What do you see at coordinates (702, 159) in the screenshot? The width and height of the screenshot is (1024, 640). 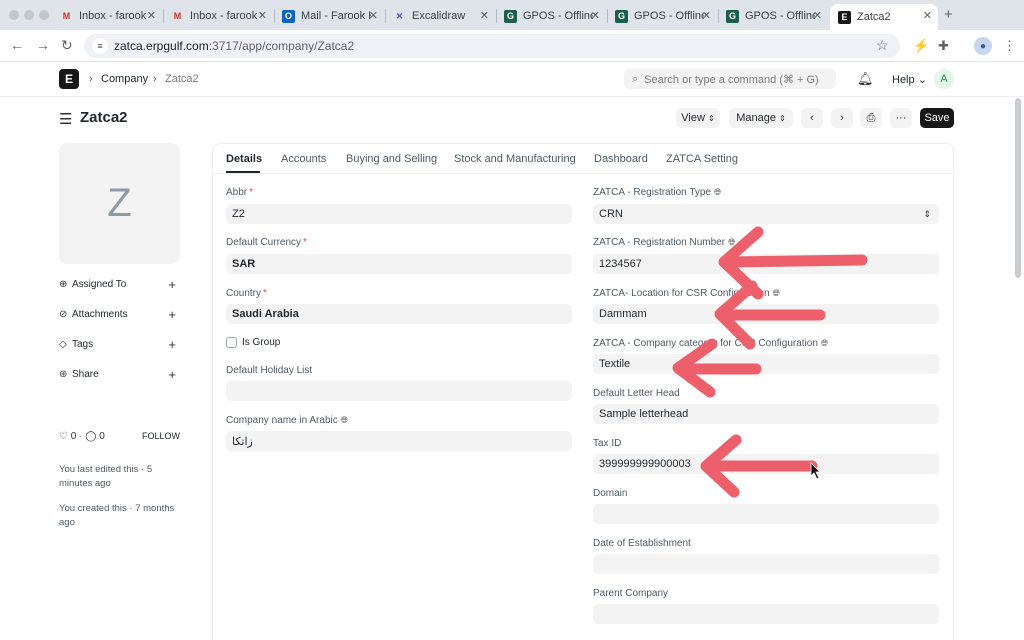 I see `tab-zatca-setting: ZATCA Setting` at bounding box center [702, 159].